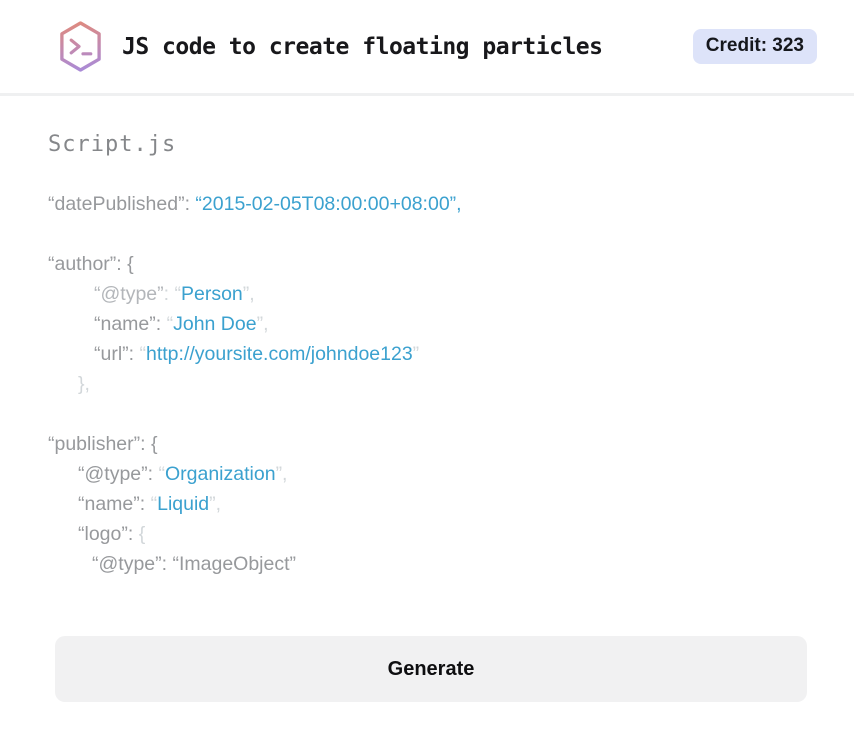 This screenshot has height=748, width=854. Describe the element at coordinates (108, 534) in the screenshot. I see `code-token-key: “logo”:` at that location.